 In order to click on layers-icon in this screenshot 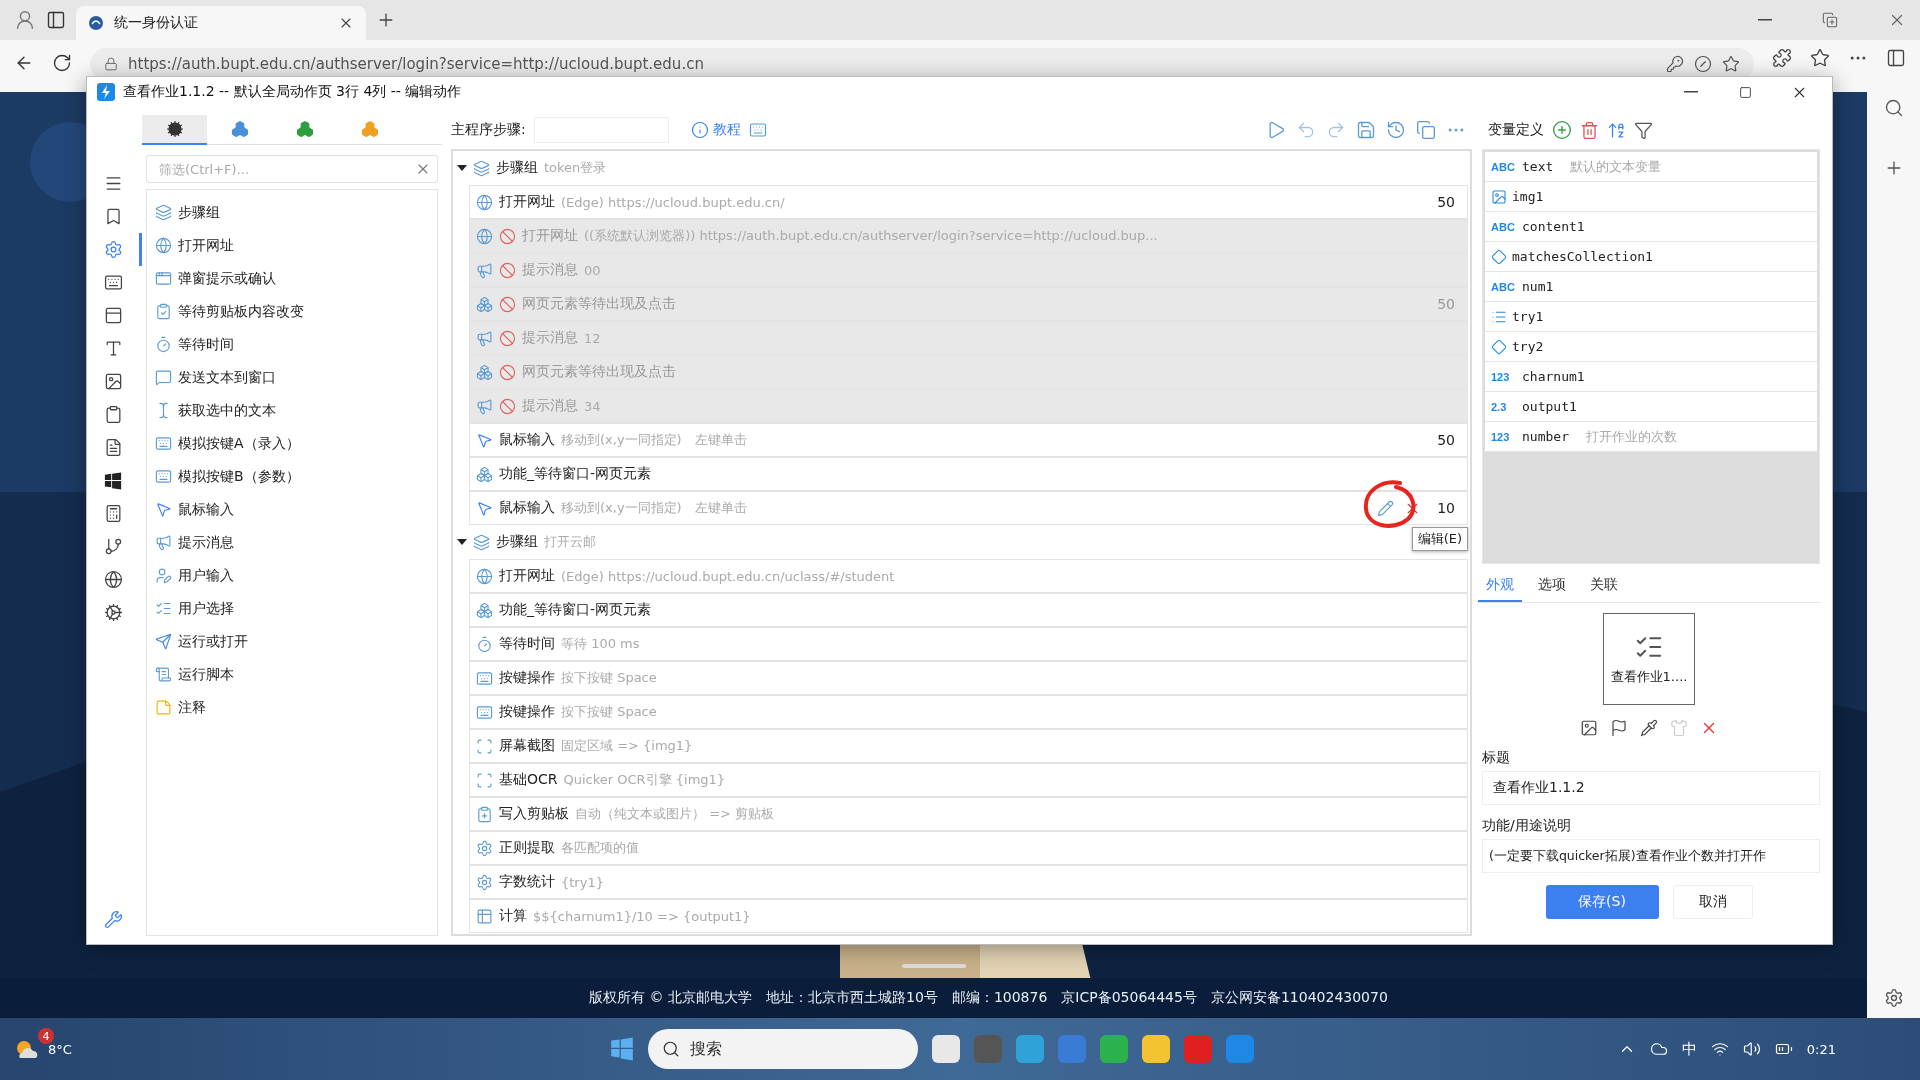, I will do `click(481, 542)`.